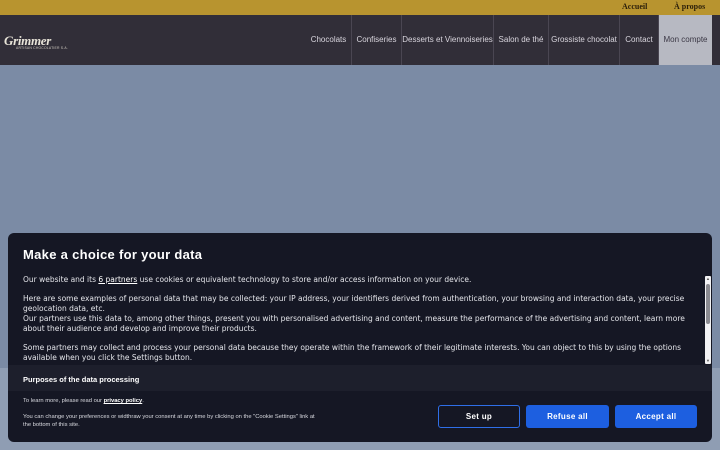 The image size is (720, 450). Describe the element at coordinates (708, 279) in the screenshot. I see `scroll-up-icon: ▲` at that location.